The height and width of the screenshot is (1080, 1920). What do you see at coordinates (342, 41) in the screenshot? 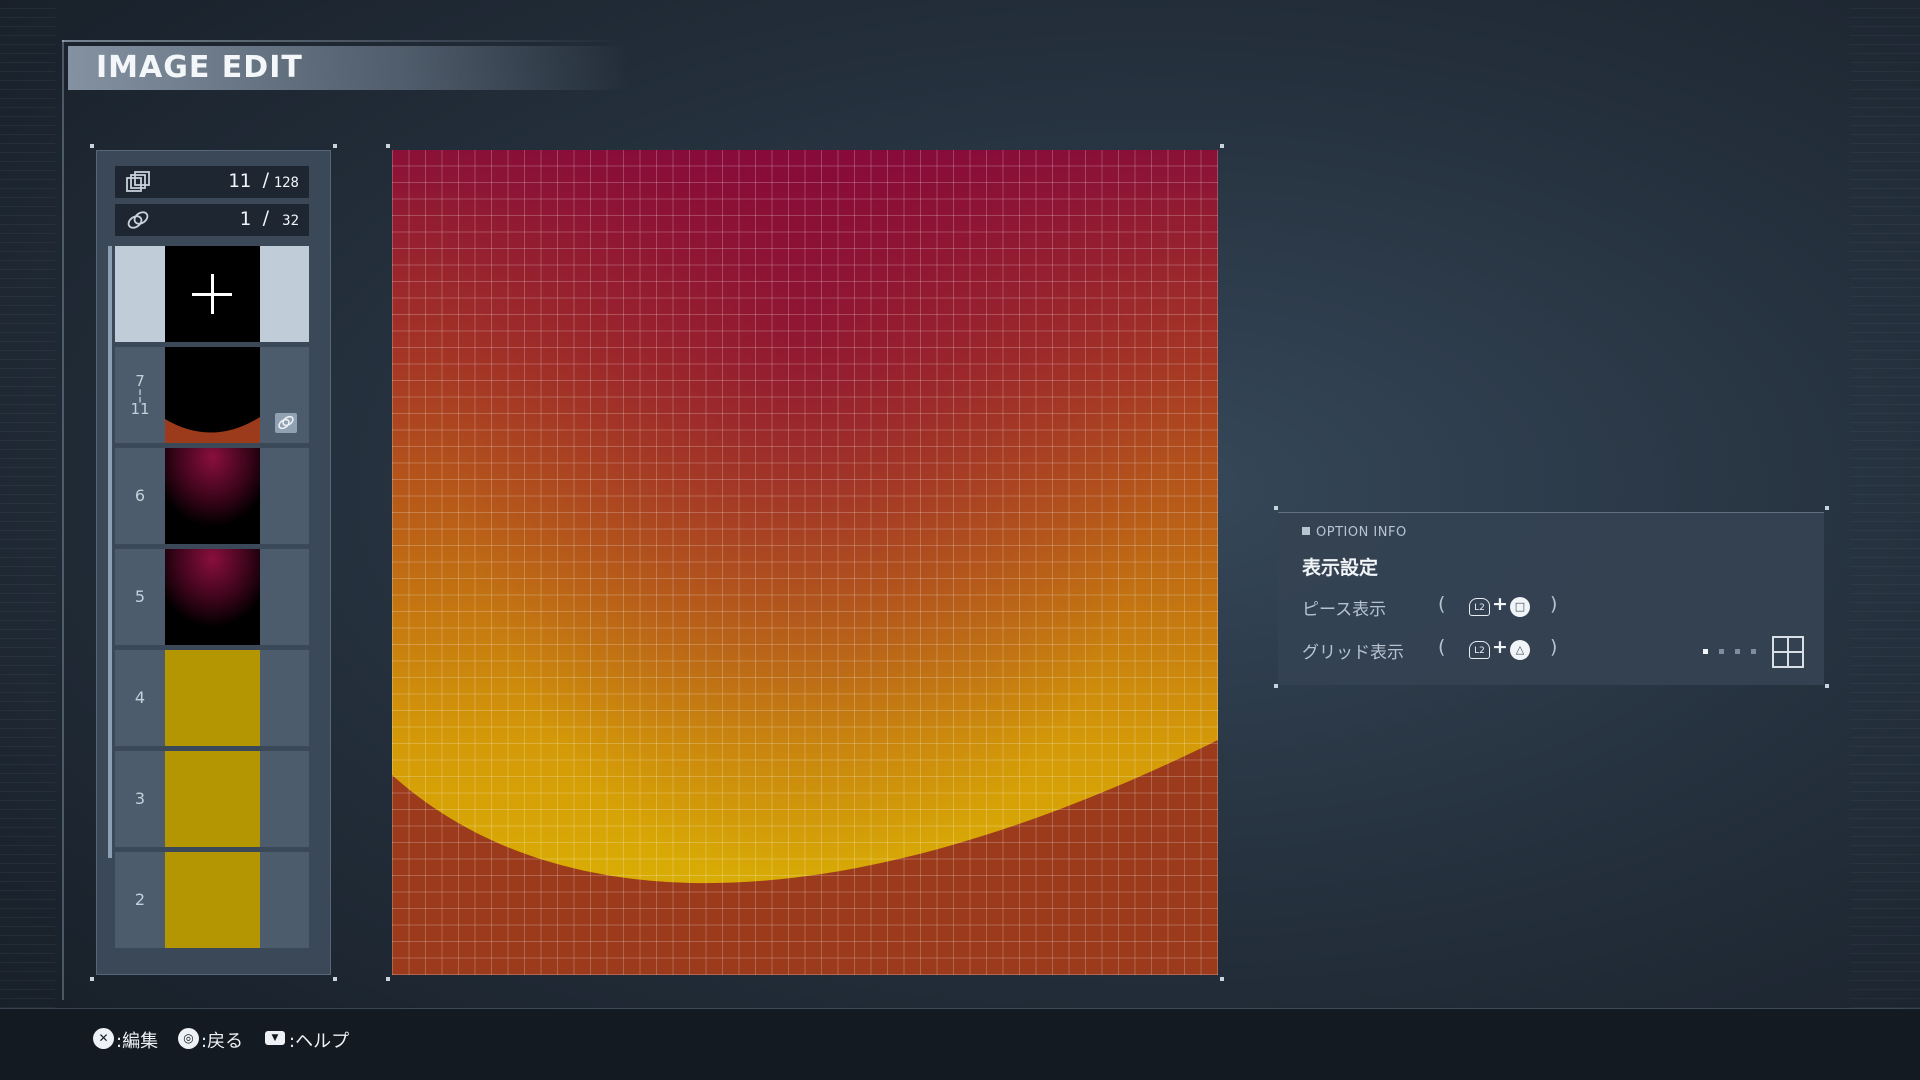
I see `frame-line-horizontal` at bounding box center [342, 41].